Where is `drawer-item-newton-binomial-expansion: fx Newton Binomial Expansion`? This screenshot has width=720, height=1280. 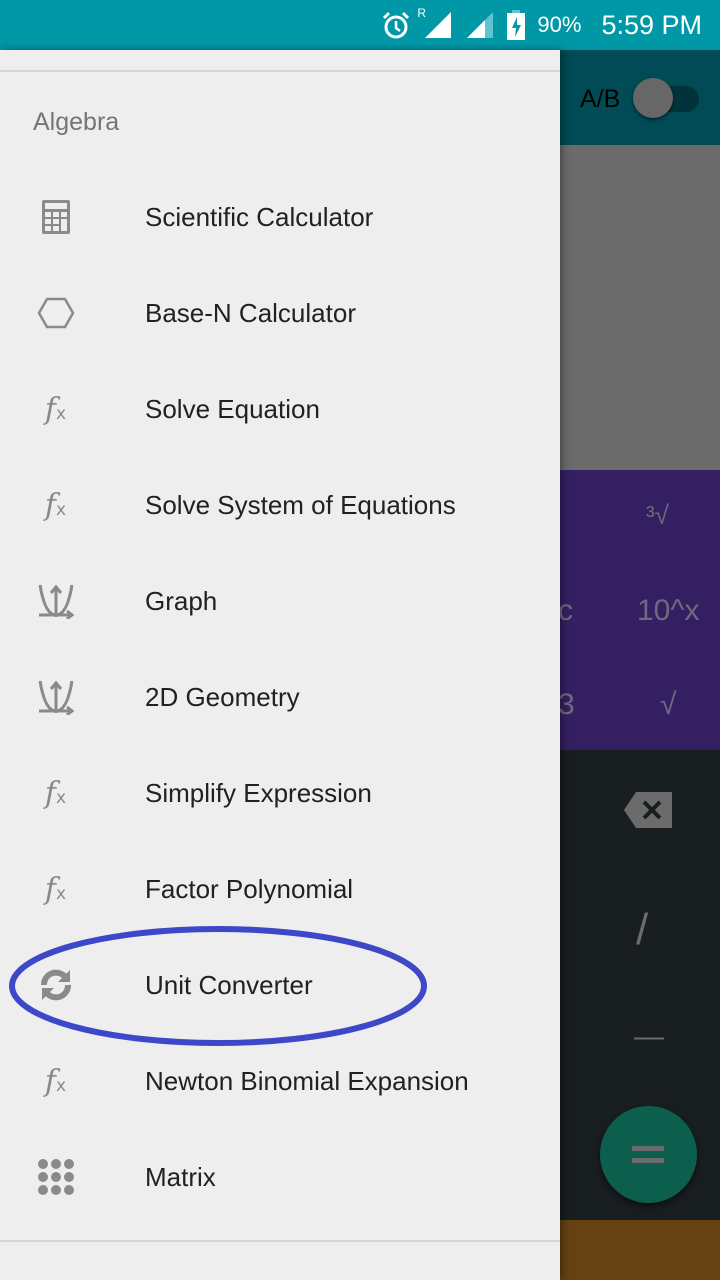
drawer-item-newton-binomial-expansion: fx Newton Binomial Expansion is located at coordinates (280, 1081).